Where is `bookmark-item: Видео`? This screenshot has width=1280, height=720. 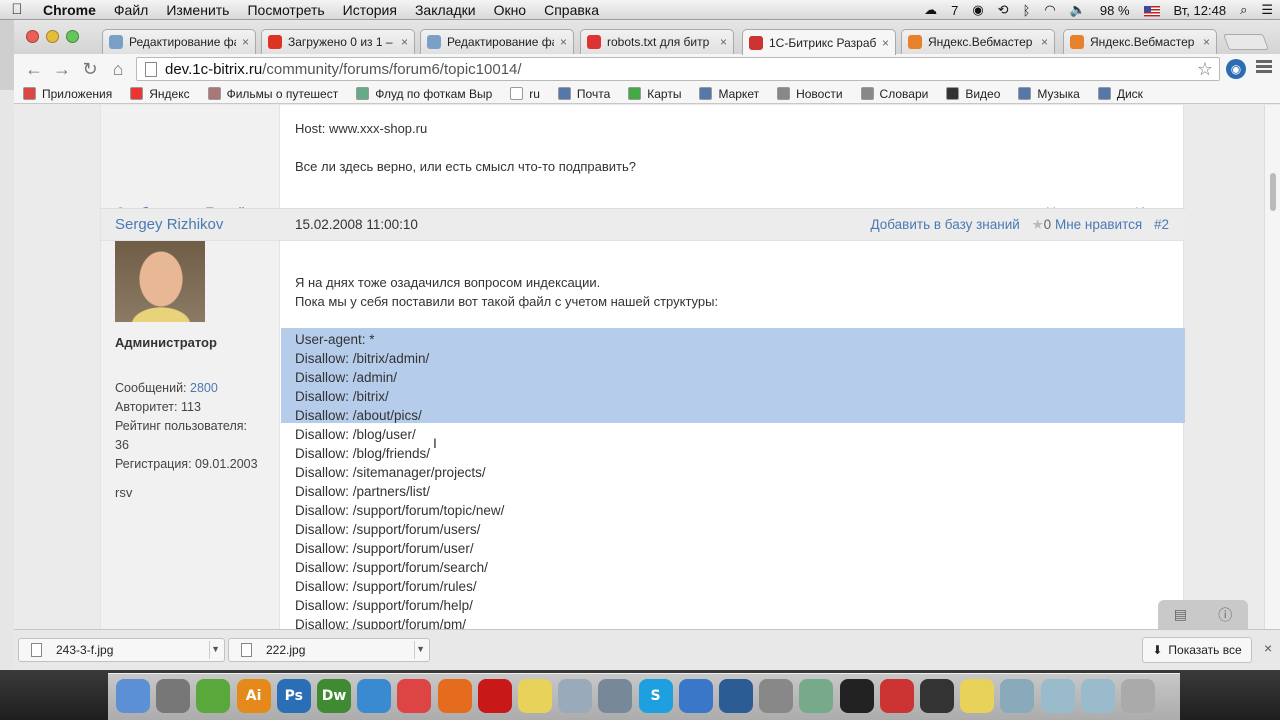 bookmark-item: Видео is located at coordinates (973, 94).